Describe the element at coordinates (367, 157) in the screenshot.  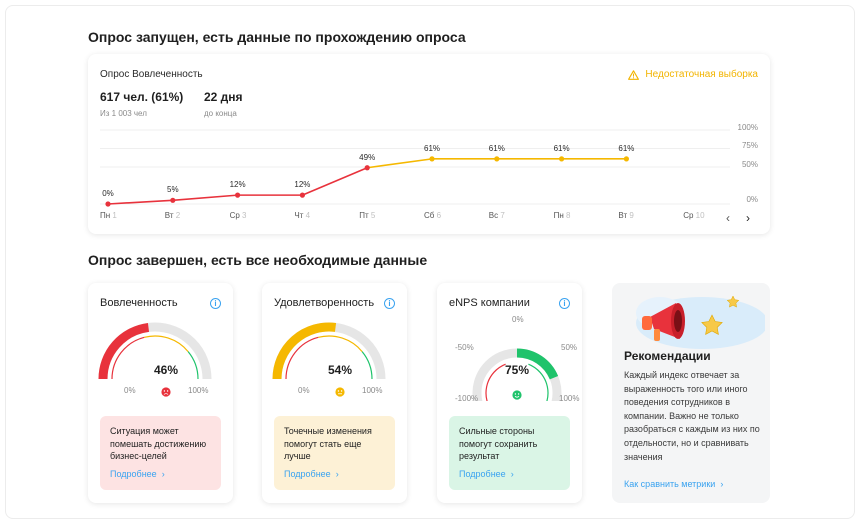
I see `data-label: 49%` at that location.